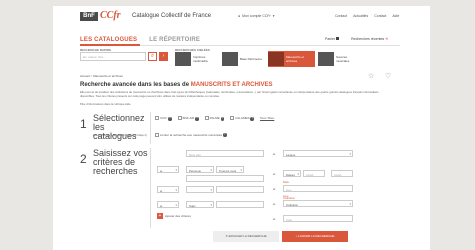 This screenshot has width=475, height=250. What do you see at coordinates (231, 85) in the screenshot?
I see `page-title-highlight: MANUSCRITS ET ARCHIVES` at bounding box center [231, 85].